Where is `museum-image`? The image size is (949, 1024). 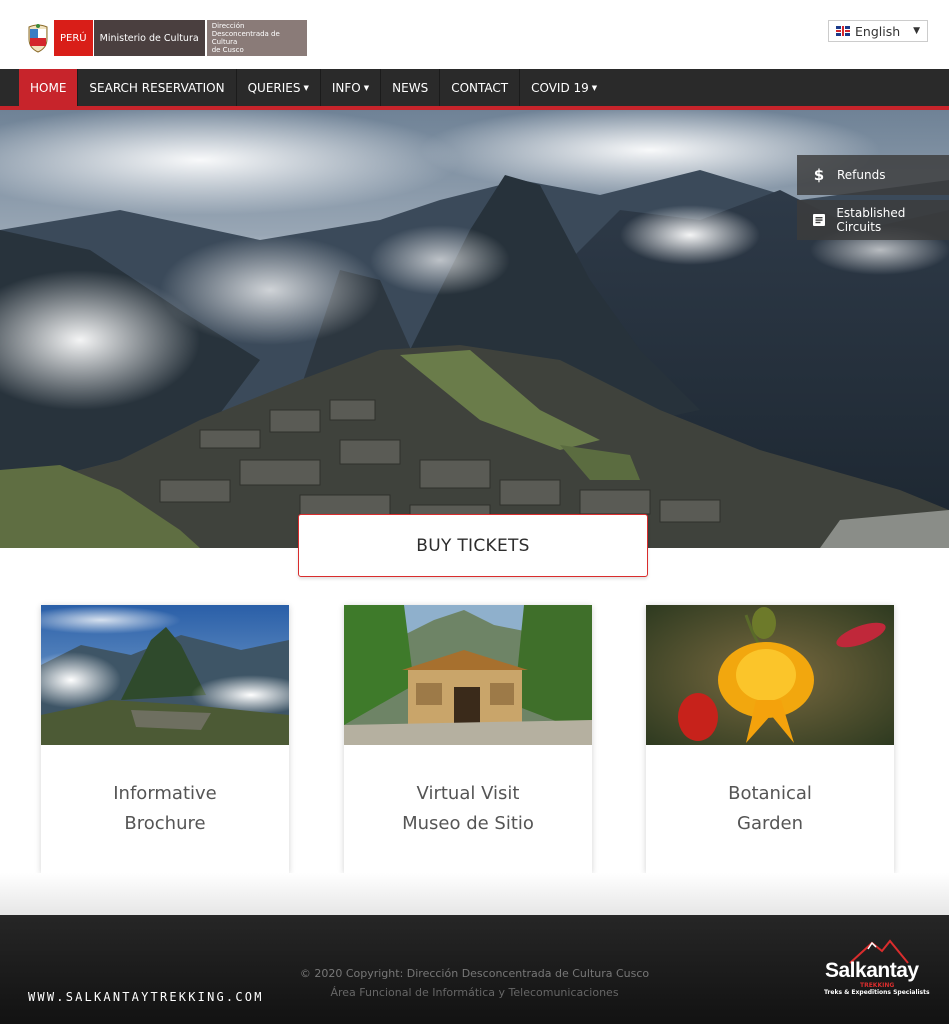 museum-image is located at coordinates (468, 675).